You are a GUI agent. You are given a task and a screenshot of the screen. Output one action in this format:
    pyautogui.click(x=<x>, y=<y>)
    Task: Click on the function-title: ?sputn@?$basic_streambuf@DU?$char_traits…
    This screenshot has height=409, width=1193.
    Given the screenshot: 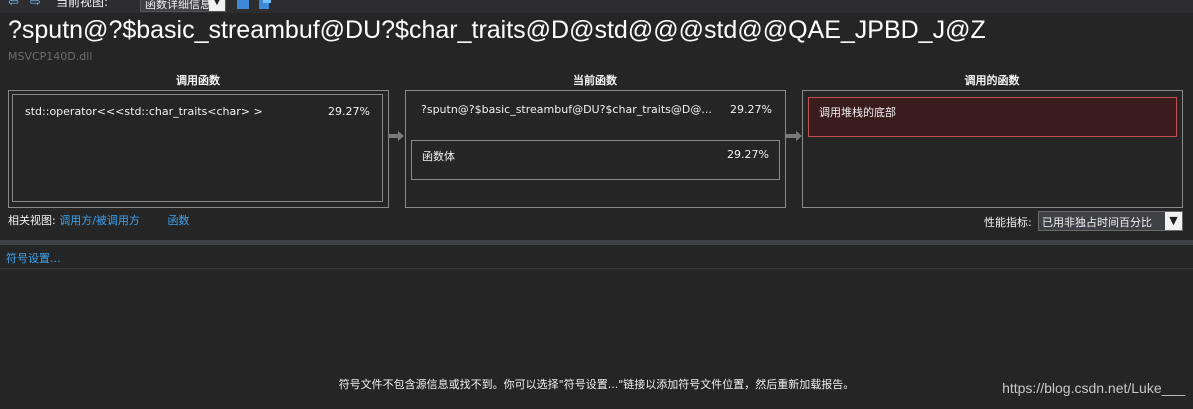 What is the action you would take?
    pyautogui.click(x=497, y=30)
    